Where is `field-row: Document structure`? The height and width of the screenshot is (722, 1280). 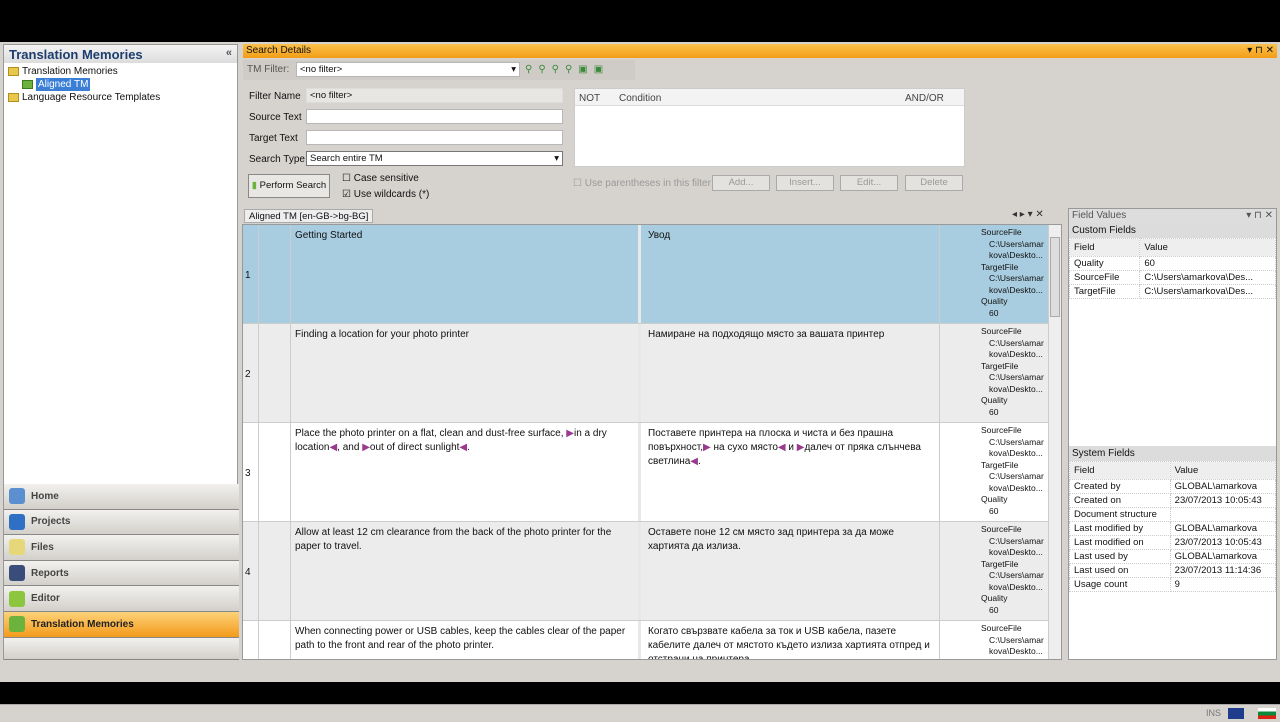 field-row: Document structure is located at coordinates (1173, 514).